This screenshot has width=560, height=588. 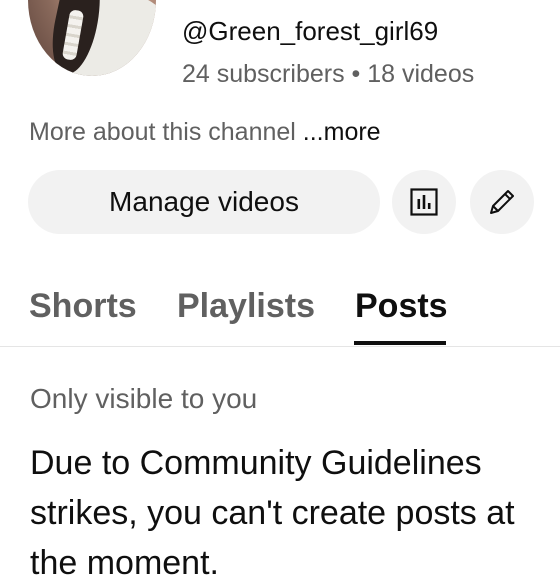 What do you see at coordinates (204, 202) in the screenshot?
I see `manage-videos-button: Manage videos` at bounding box center [204, 202].